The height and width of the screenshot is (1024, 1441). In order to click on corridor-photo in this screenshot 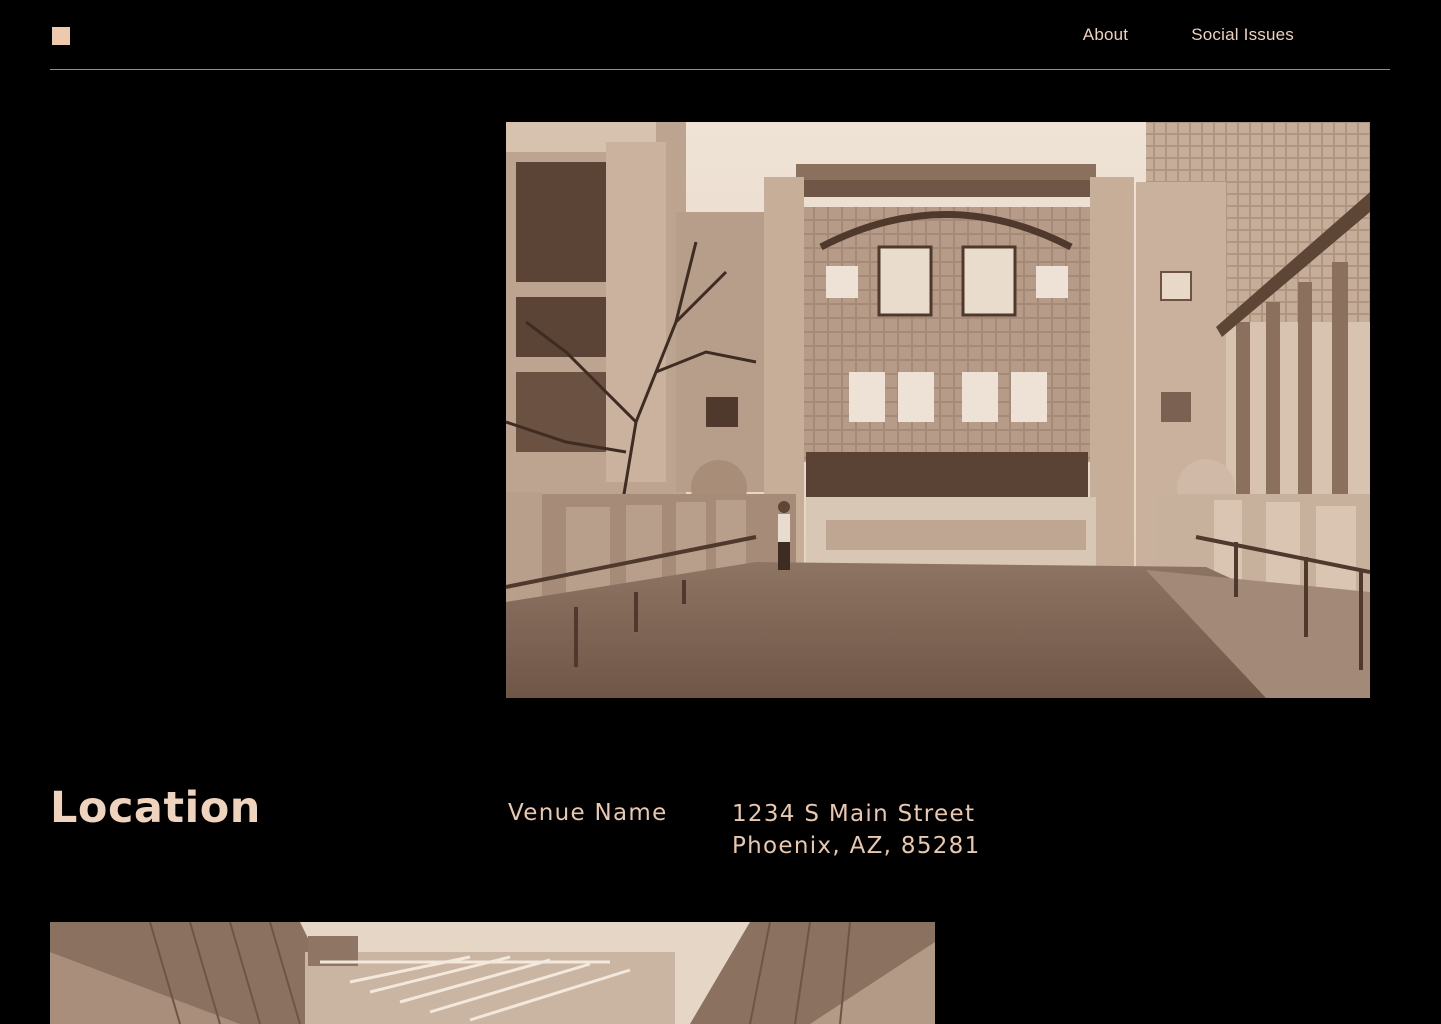, I will do `click(492, 973)`.